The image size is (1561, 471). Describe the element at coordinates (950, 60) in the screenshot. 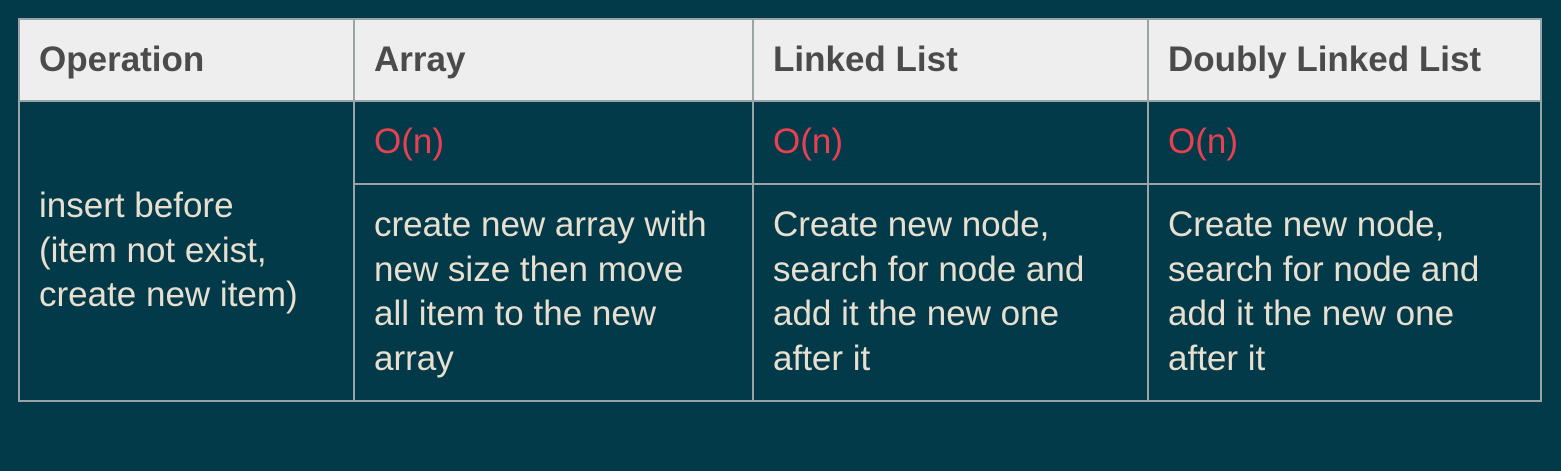

I see `header-linked-list: Linked List` at that location.